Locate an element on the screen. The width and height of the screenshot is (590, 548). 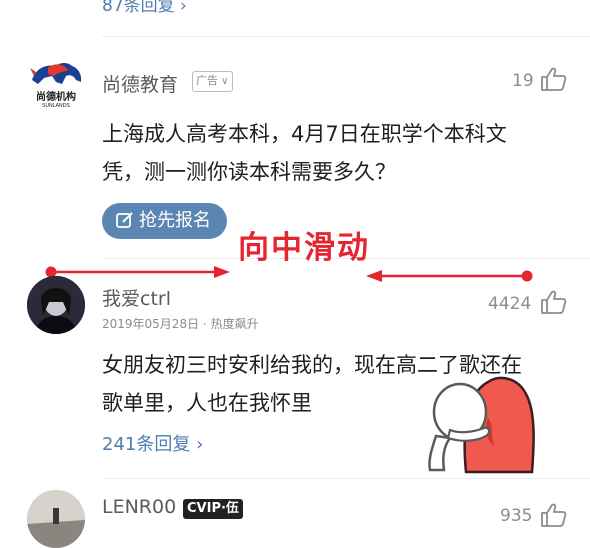
logo-text: 尚德机构 is located at coordinates (56, 97).